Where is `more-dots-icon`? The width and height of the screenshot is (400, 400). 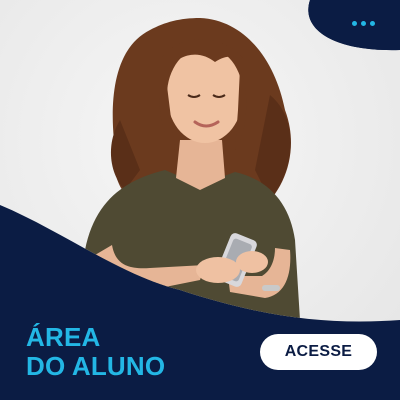
more-dots-icon is located at coordinates (366, 23).